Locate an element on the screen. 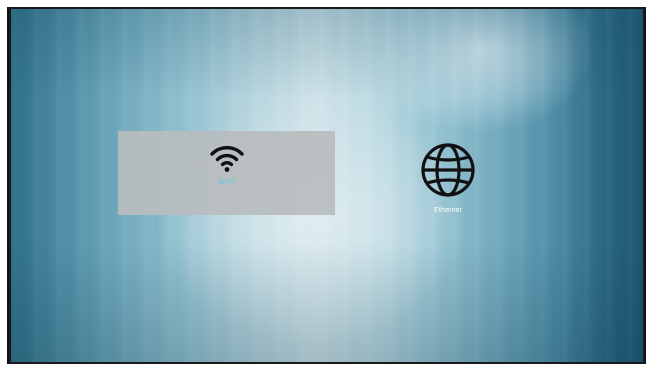 The width and height of the screenshot is (653, 371). wifi-option-button: Wi-Fi is located at coordinates (226, 173).